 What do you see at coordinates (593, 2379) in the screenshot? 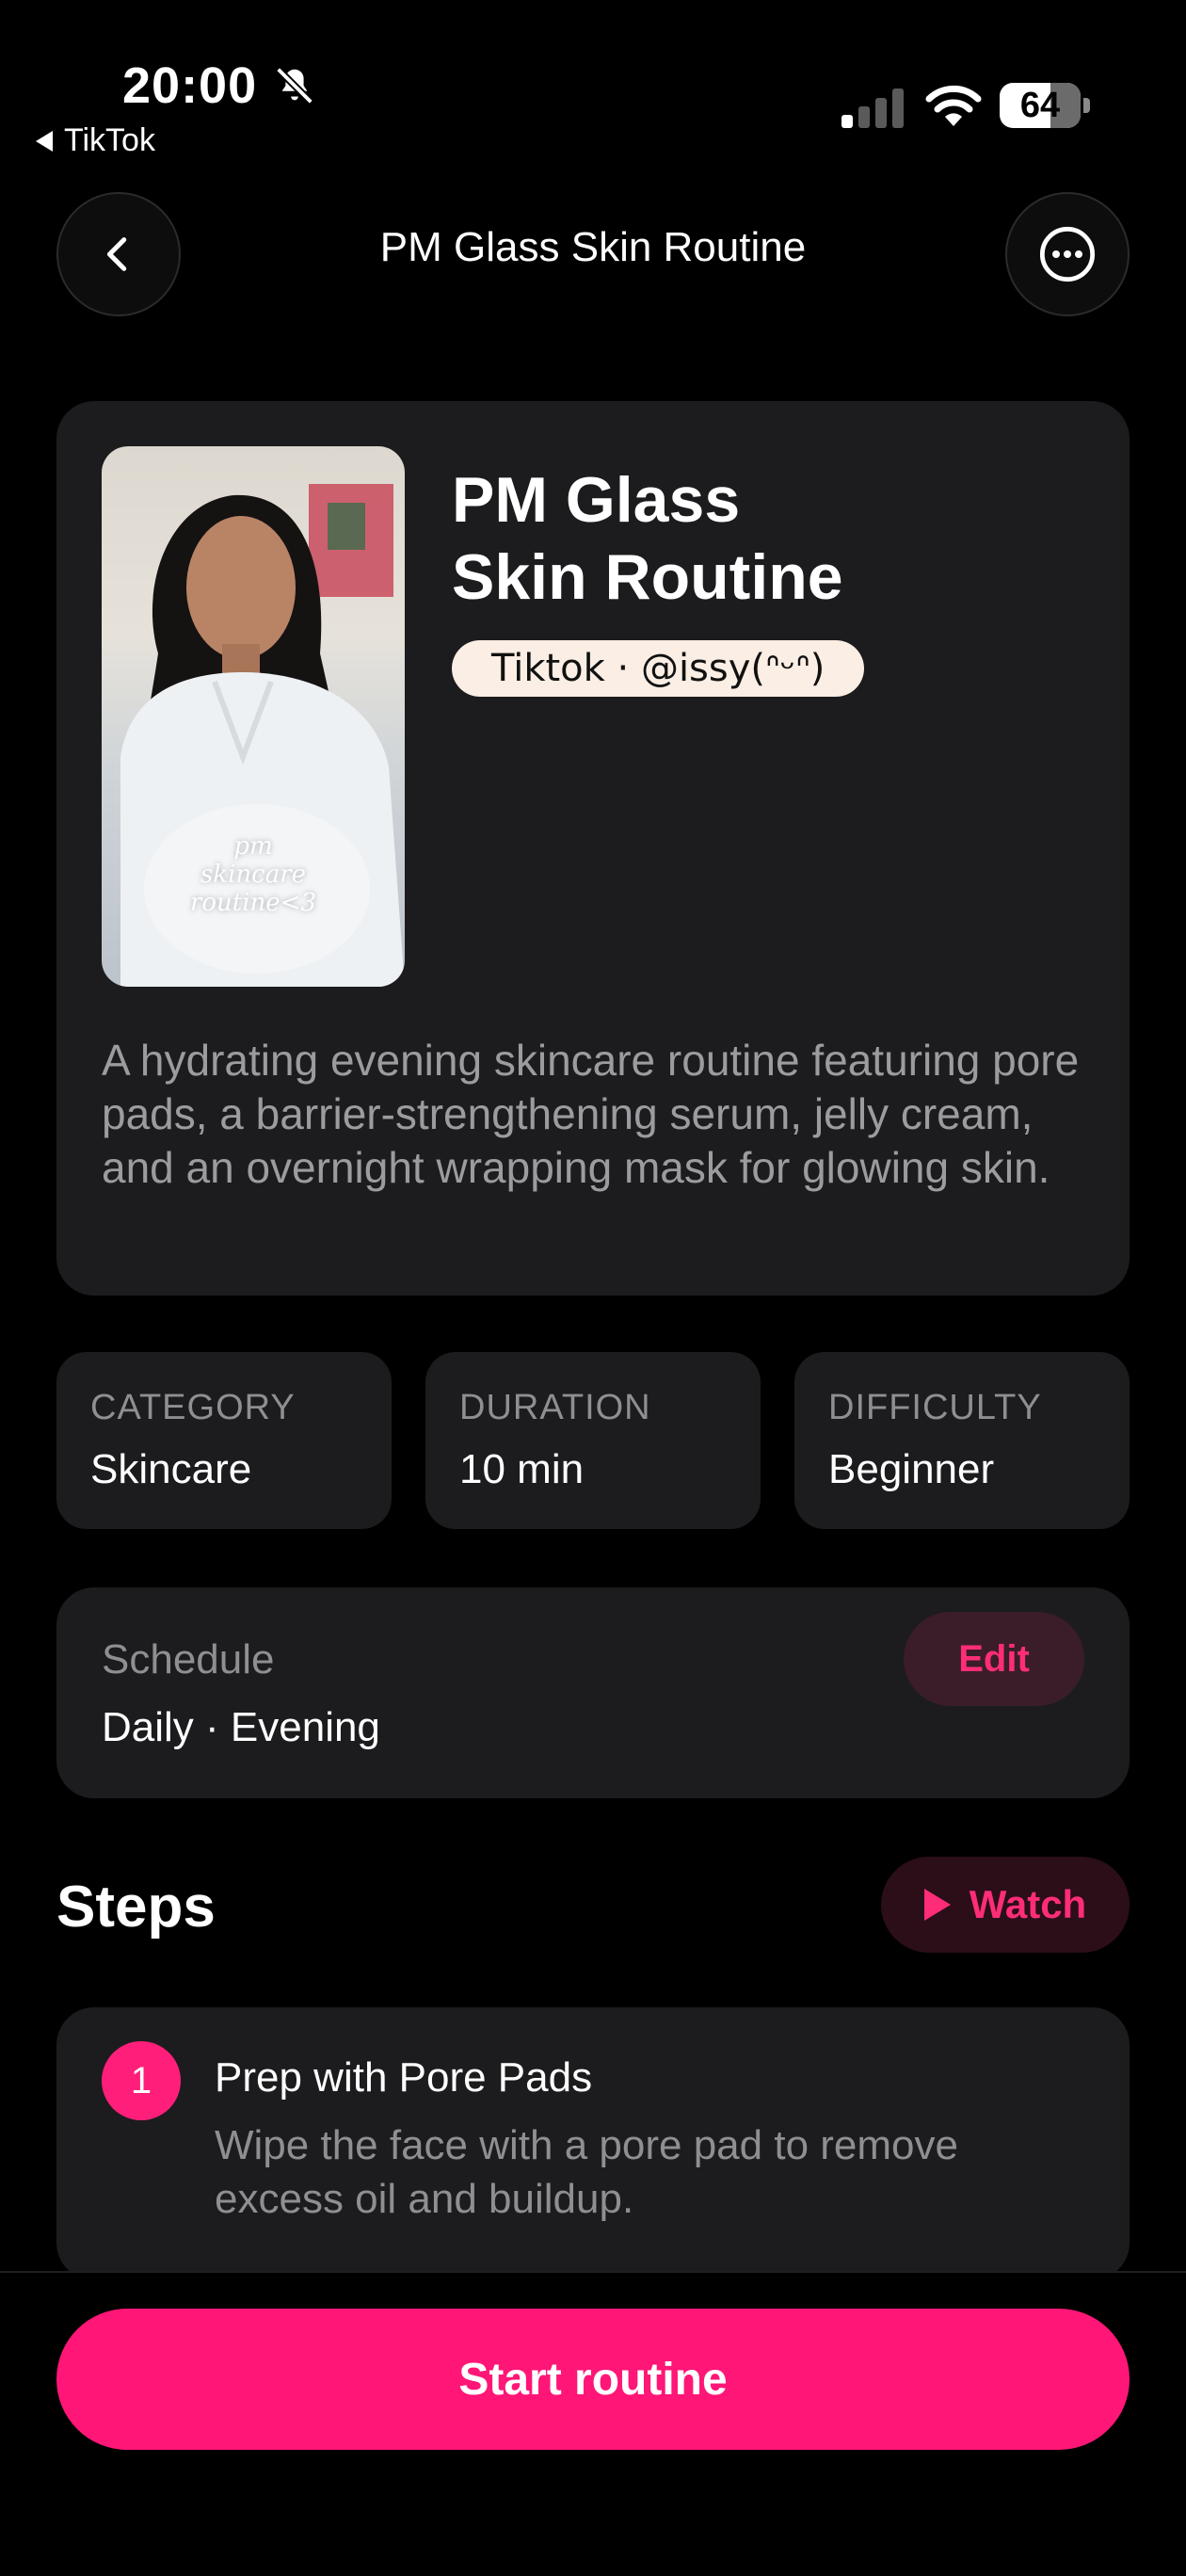
I see `start-routine-button: Start routine` at bounding box center [593, 2379].